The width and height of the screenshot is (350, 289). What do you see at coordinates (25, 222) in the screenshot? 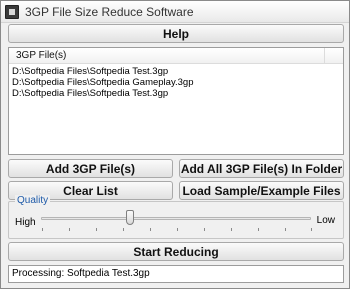
I see `quality-high-label: High` at bounding box center [25, 222].